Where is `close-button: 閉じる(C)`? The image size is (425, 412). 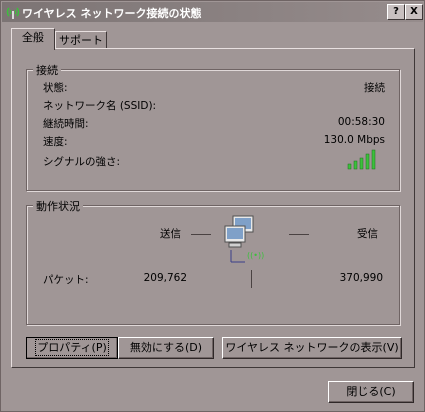
close-button: 閉じる(C) is located at coordinates (371, 392).